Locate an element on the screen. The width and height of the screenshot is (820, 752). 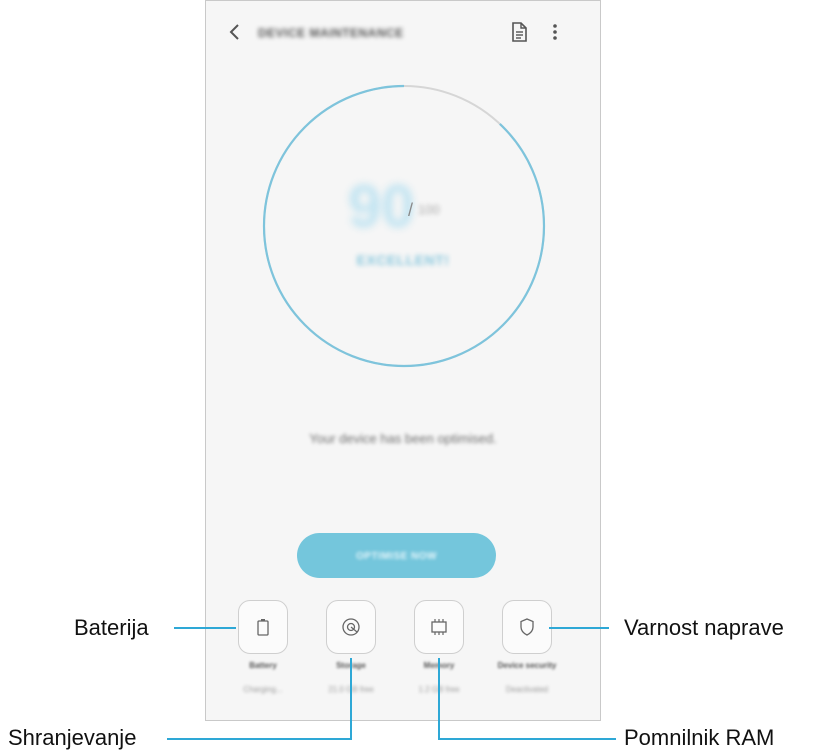
chevron-left-icon is located at coordinates (235, 32).